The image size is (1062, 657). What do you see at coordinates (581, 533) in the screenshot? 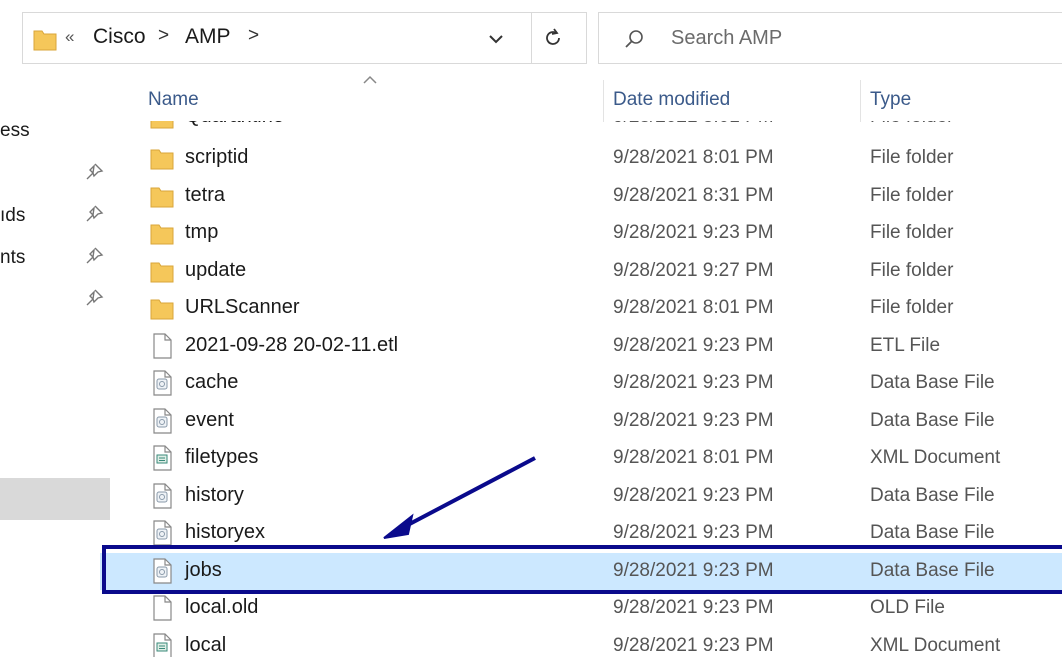
I see `file-row: historyex 9/28/2021 9:23 PM Data Base File` at bounding box center [581, 533].